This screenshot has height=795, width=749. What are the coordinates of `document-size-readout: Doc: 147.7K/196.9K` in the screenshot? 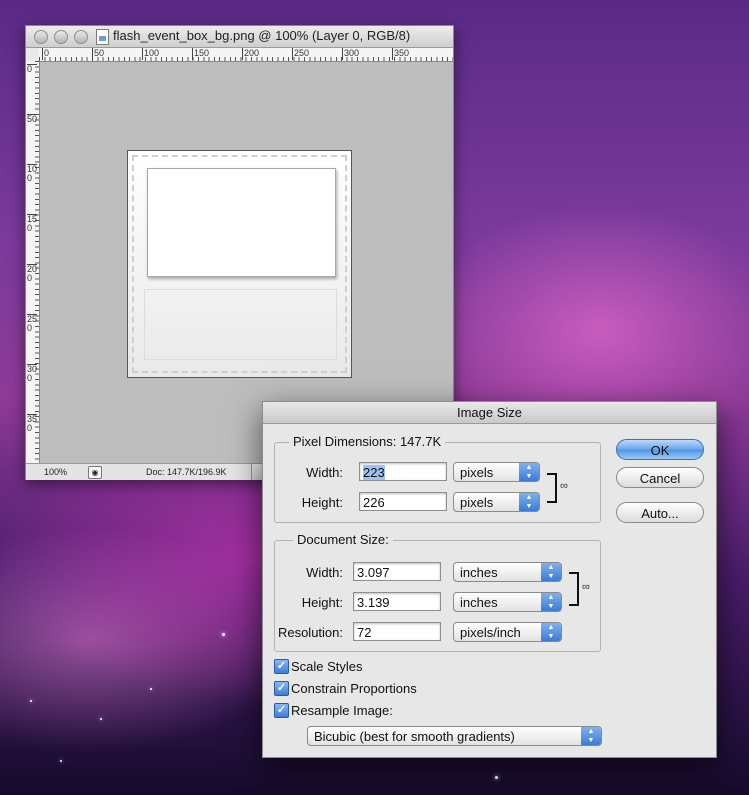 It's located at (186, 472).